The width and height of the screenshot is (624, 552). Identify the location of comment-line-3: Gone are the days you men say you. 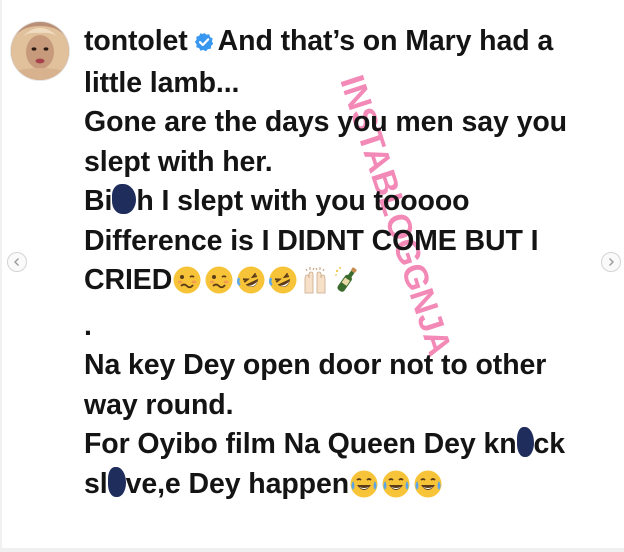
(325, 122).